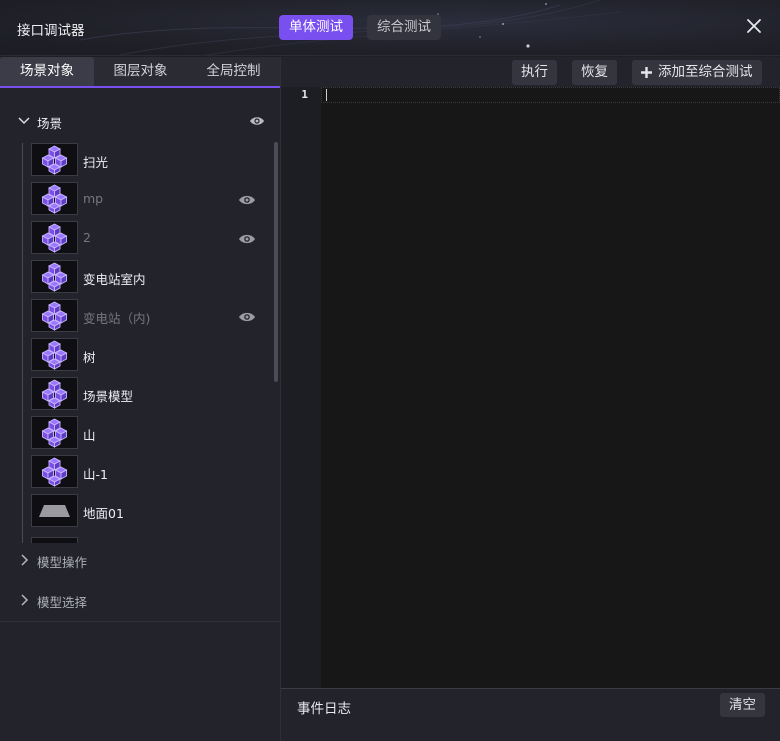 Image resolution: width=780 pixels, height=741 pixels. I want to click on line-number: 1, so click(304, 94).